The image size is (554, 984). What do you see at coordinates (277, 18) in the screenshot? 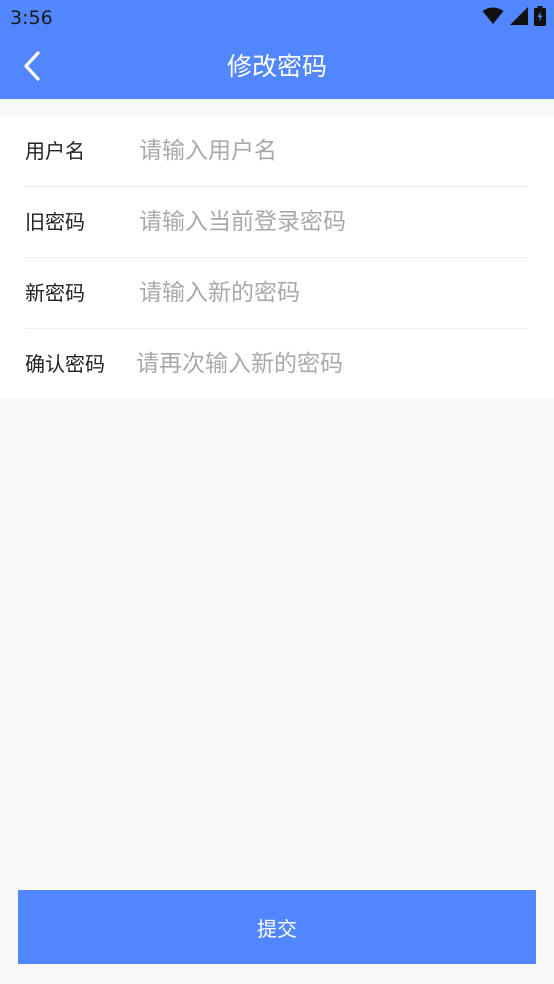
I see `status-bar: 3:56` at bounding box center [277, 18].